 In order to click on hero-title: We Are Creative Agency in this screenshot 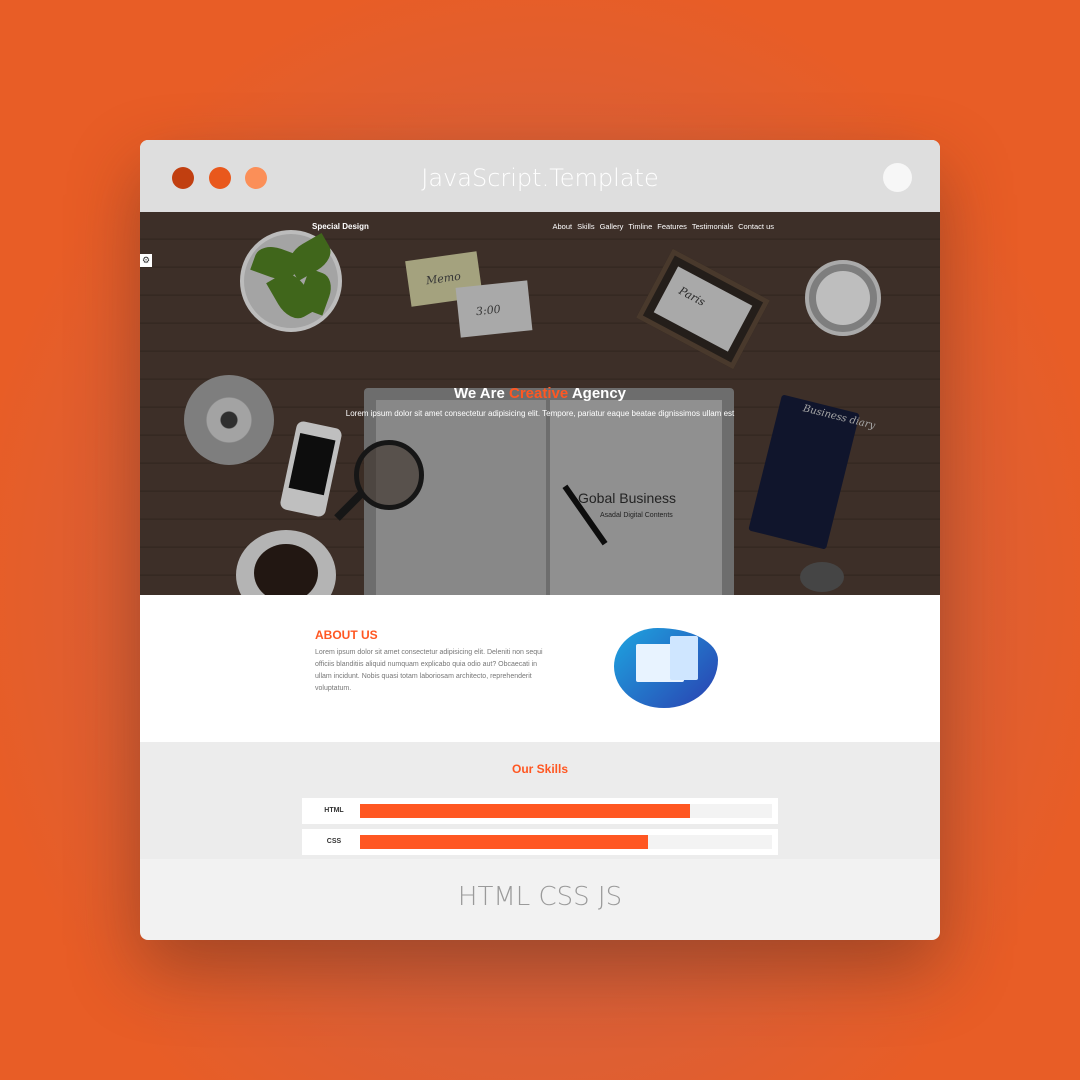, I will do `click(540, 393)`.